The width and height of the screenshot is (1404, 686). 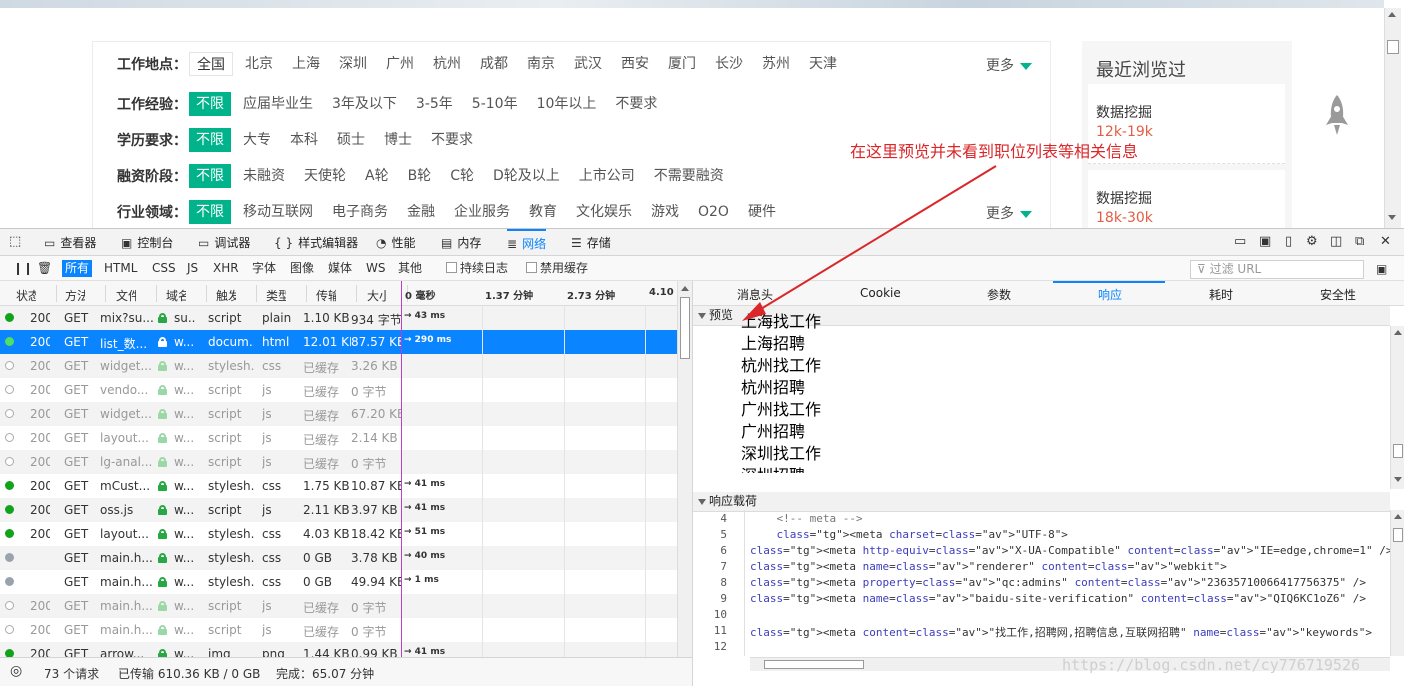 What do you see at coordinates (226, 268) in the screenshot?
I see `filter-type-button: XHR` at bounding box center [226, 268].